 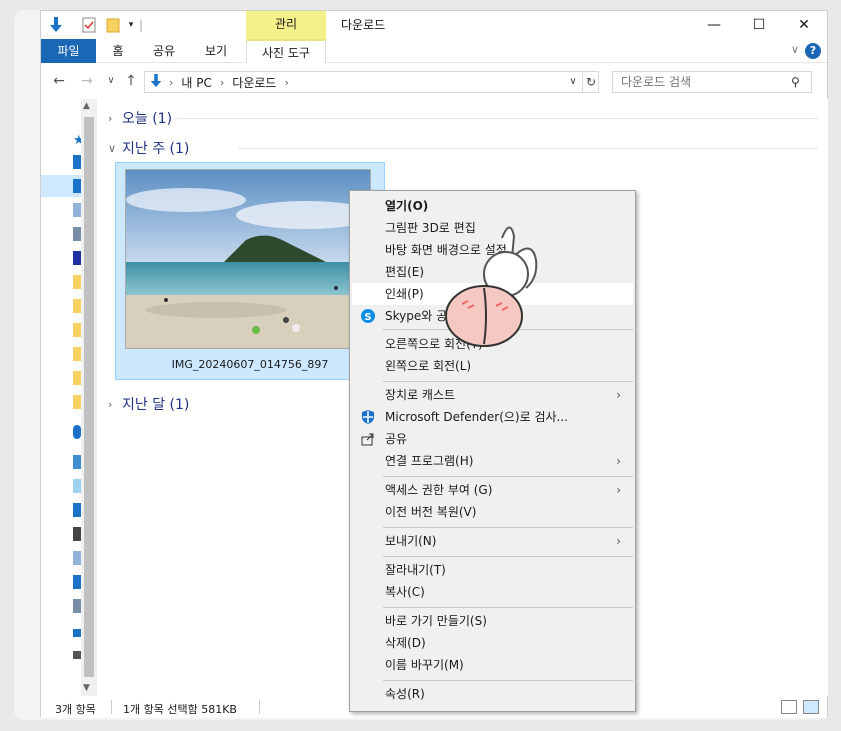 I want to click on ribbon-expand-icon: ∨, so click(x=795, y=49).